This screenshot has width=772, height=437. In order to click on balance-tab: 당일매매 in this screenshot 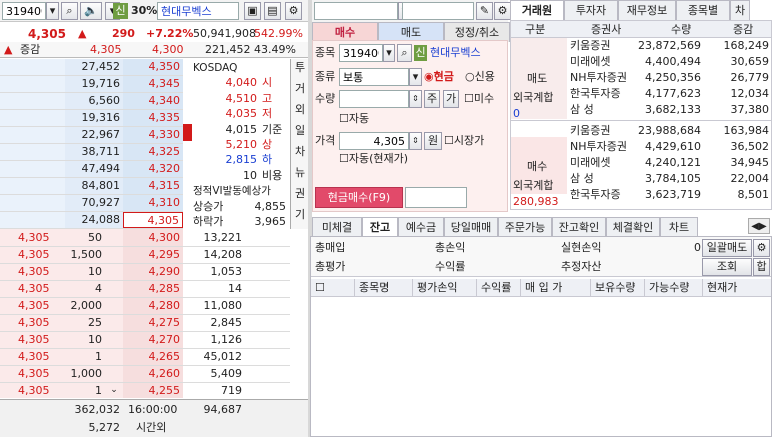, I will do `click(471, 227)`.